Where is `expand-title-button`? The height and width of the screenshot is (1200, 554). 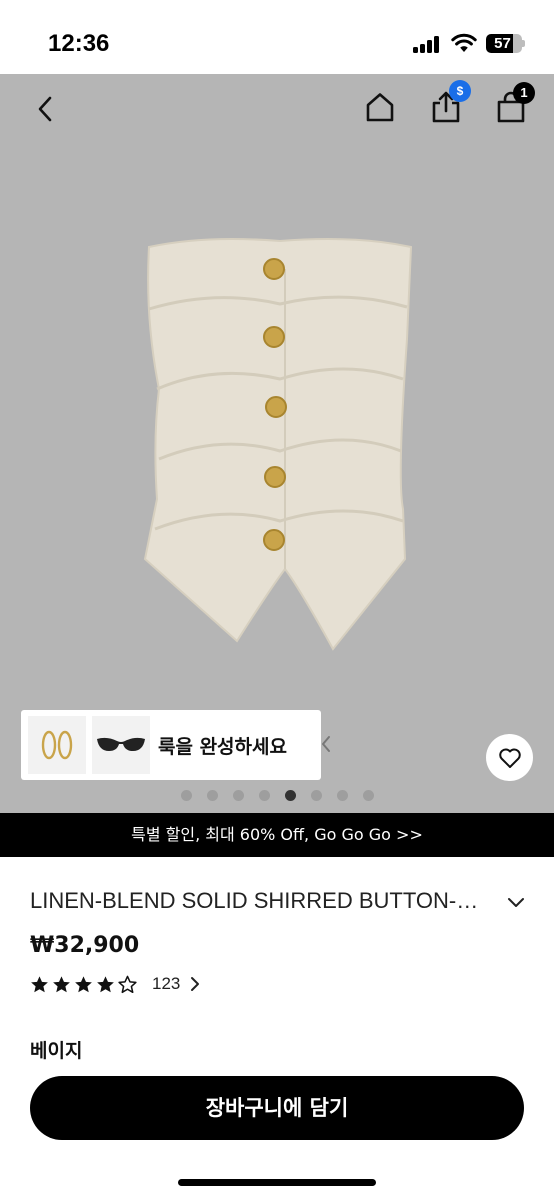
expand-title-button is located at coordinates (516, 902).